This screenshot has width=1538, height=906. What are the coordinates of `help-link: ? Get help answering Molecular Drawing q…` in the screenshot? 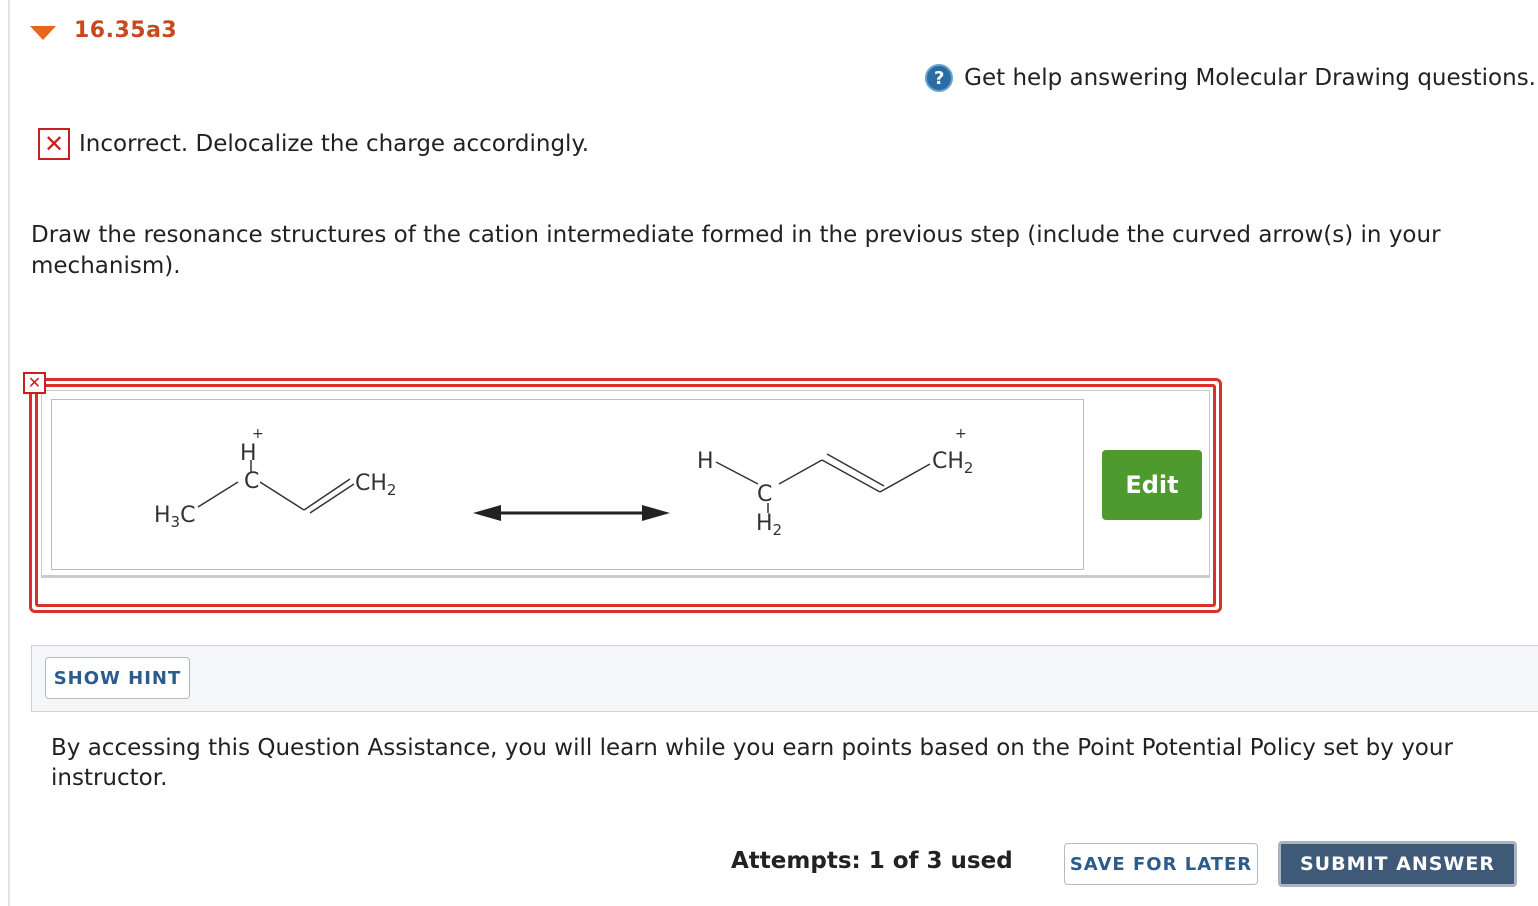 It's located at (1230, 78).